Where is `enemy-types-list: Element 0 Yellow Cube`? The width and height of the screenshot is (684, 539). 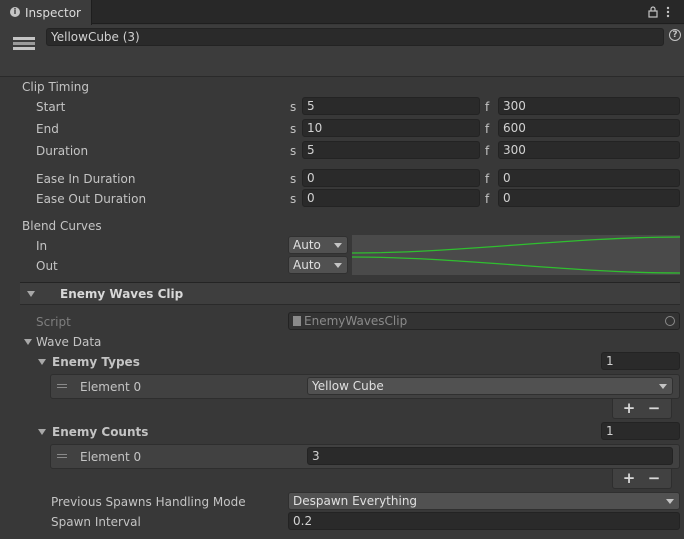 enemy-types-list: Element 0 Yellow Cube is located at coordinates (365, 386).